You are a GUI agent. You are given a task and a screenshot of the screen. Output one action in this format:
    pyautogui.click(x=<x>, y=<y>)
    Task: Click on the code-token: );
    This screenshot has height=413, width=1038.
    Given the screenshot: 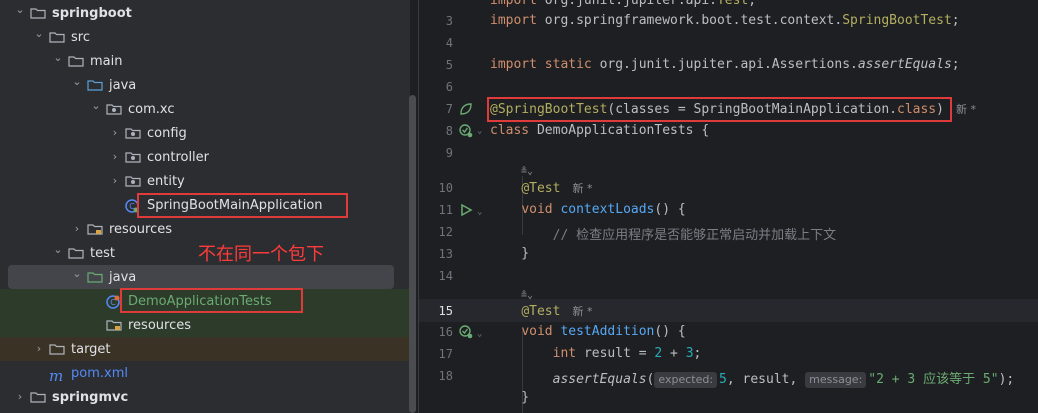 What is the action you would take?
    pyautogui.click(x=1006, y=379)
    